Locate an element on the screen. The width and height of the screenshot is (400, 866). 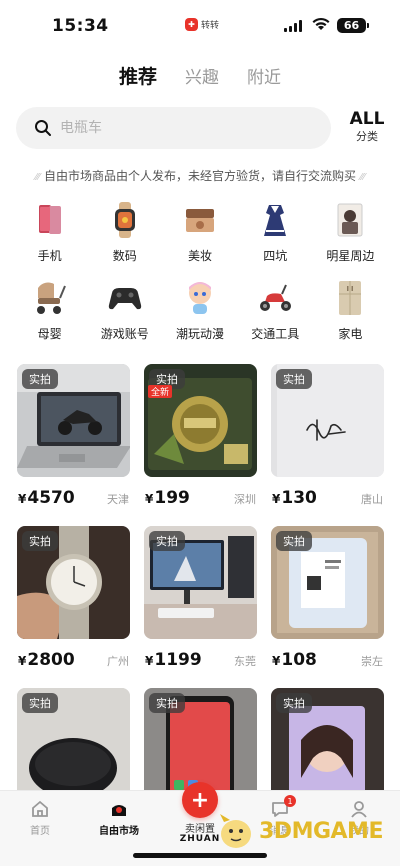
notice-deco-left: ⁄⁄⁄ is located at coordinates (37, 177).